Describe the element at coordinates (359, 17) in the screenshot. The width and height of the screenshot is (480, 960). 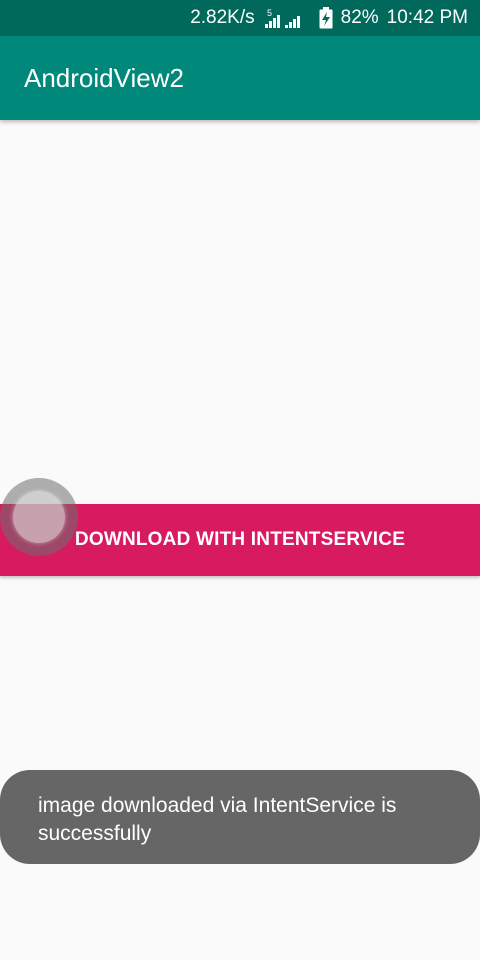
I see `battery-percent: 82%` at that location.